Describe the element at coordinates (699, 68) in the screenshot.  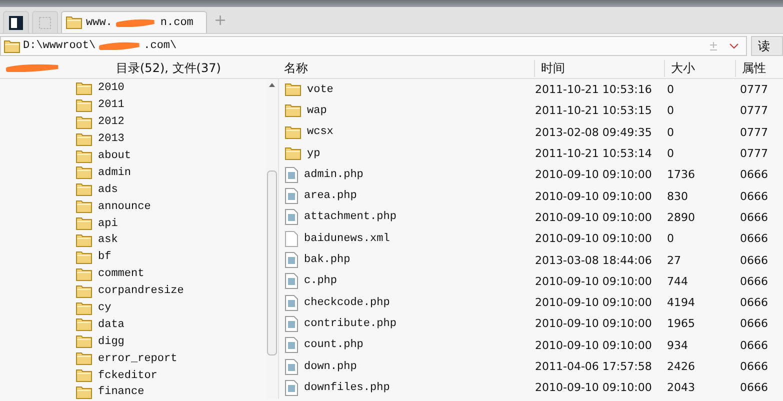
I see `column-header: 大小` at that location.